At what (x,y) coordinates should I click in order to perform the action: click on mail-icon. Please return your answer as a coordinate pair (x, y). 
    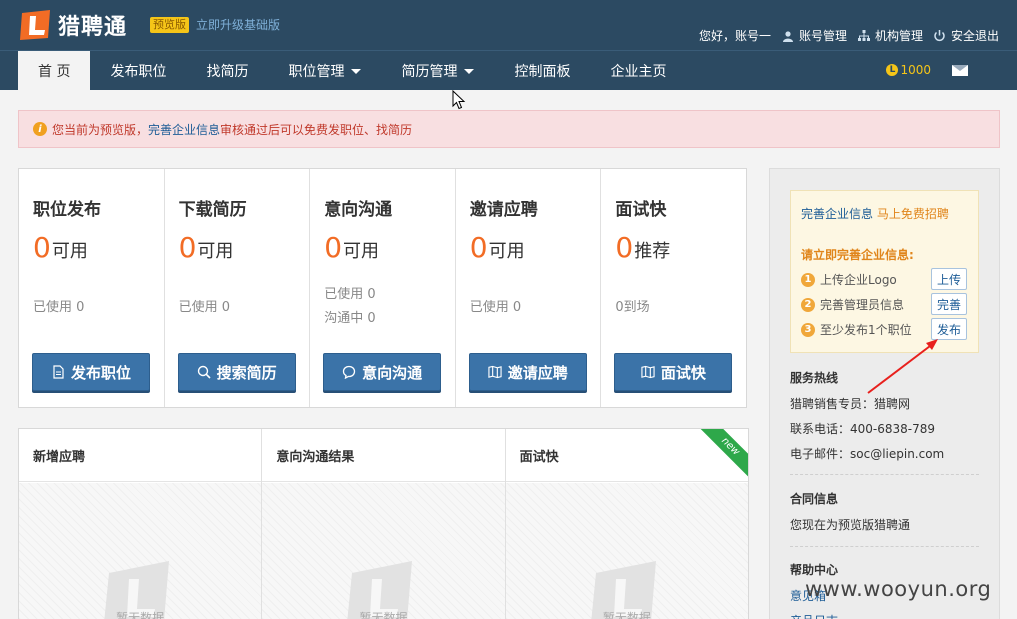
    Looking at the image, I should click on (960, 70).